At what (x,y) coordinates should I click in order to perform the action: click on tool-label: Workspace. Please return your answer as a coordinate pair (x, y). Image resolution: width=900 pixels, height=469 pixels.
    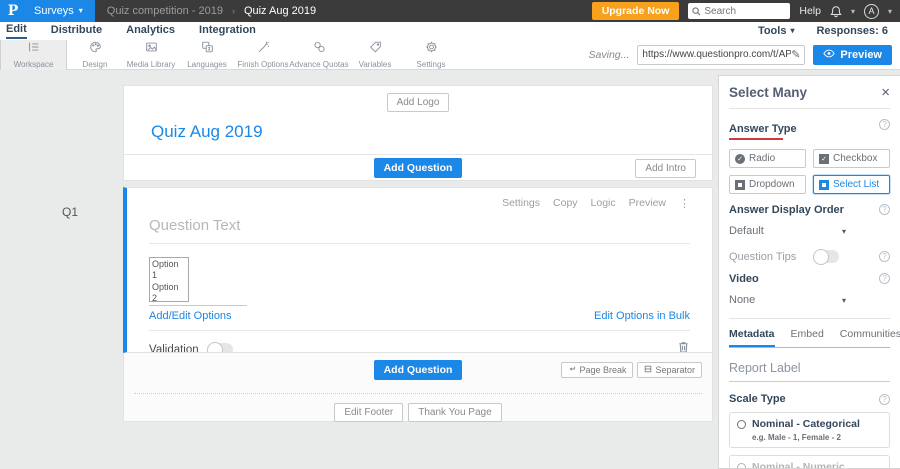
    Looking at the image, I should click on (33, 64).